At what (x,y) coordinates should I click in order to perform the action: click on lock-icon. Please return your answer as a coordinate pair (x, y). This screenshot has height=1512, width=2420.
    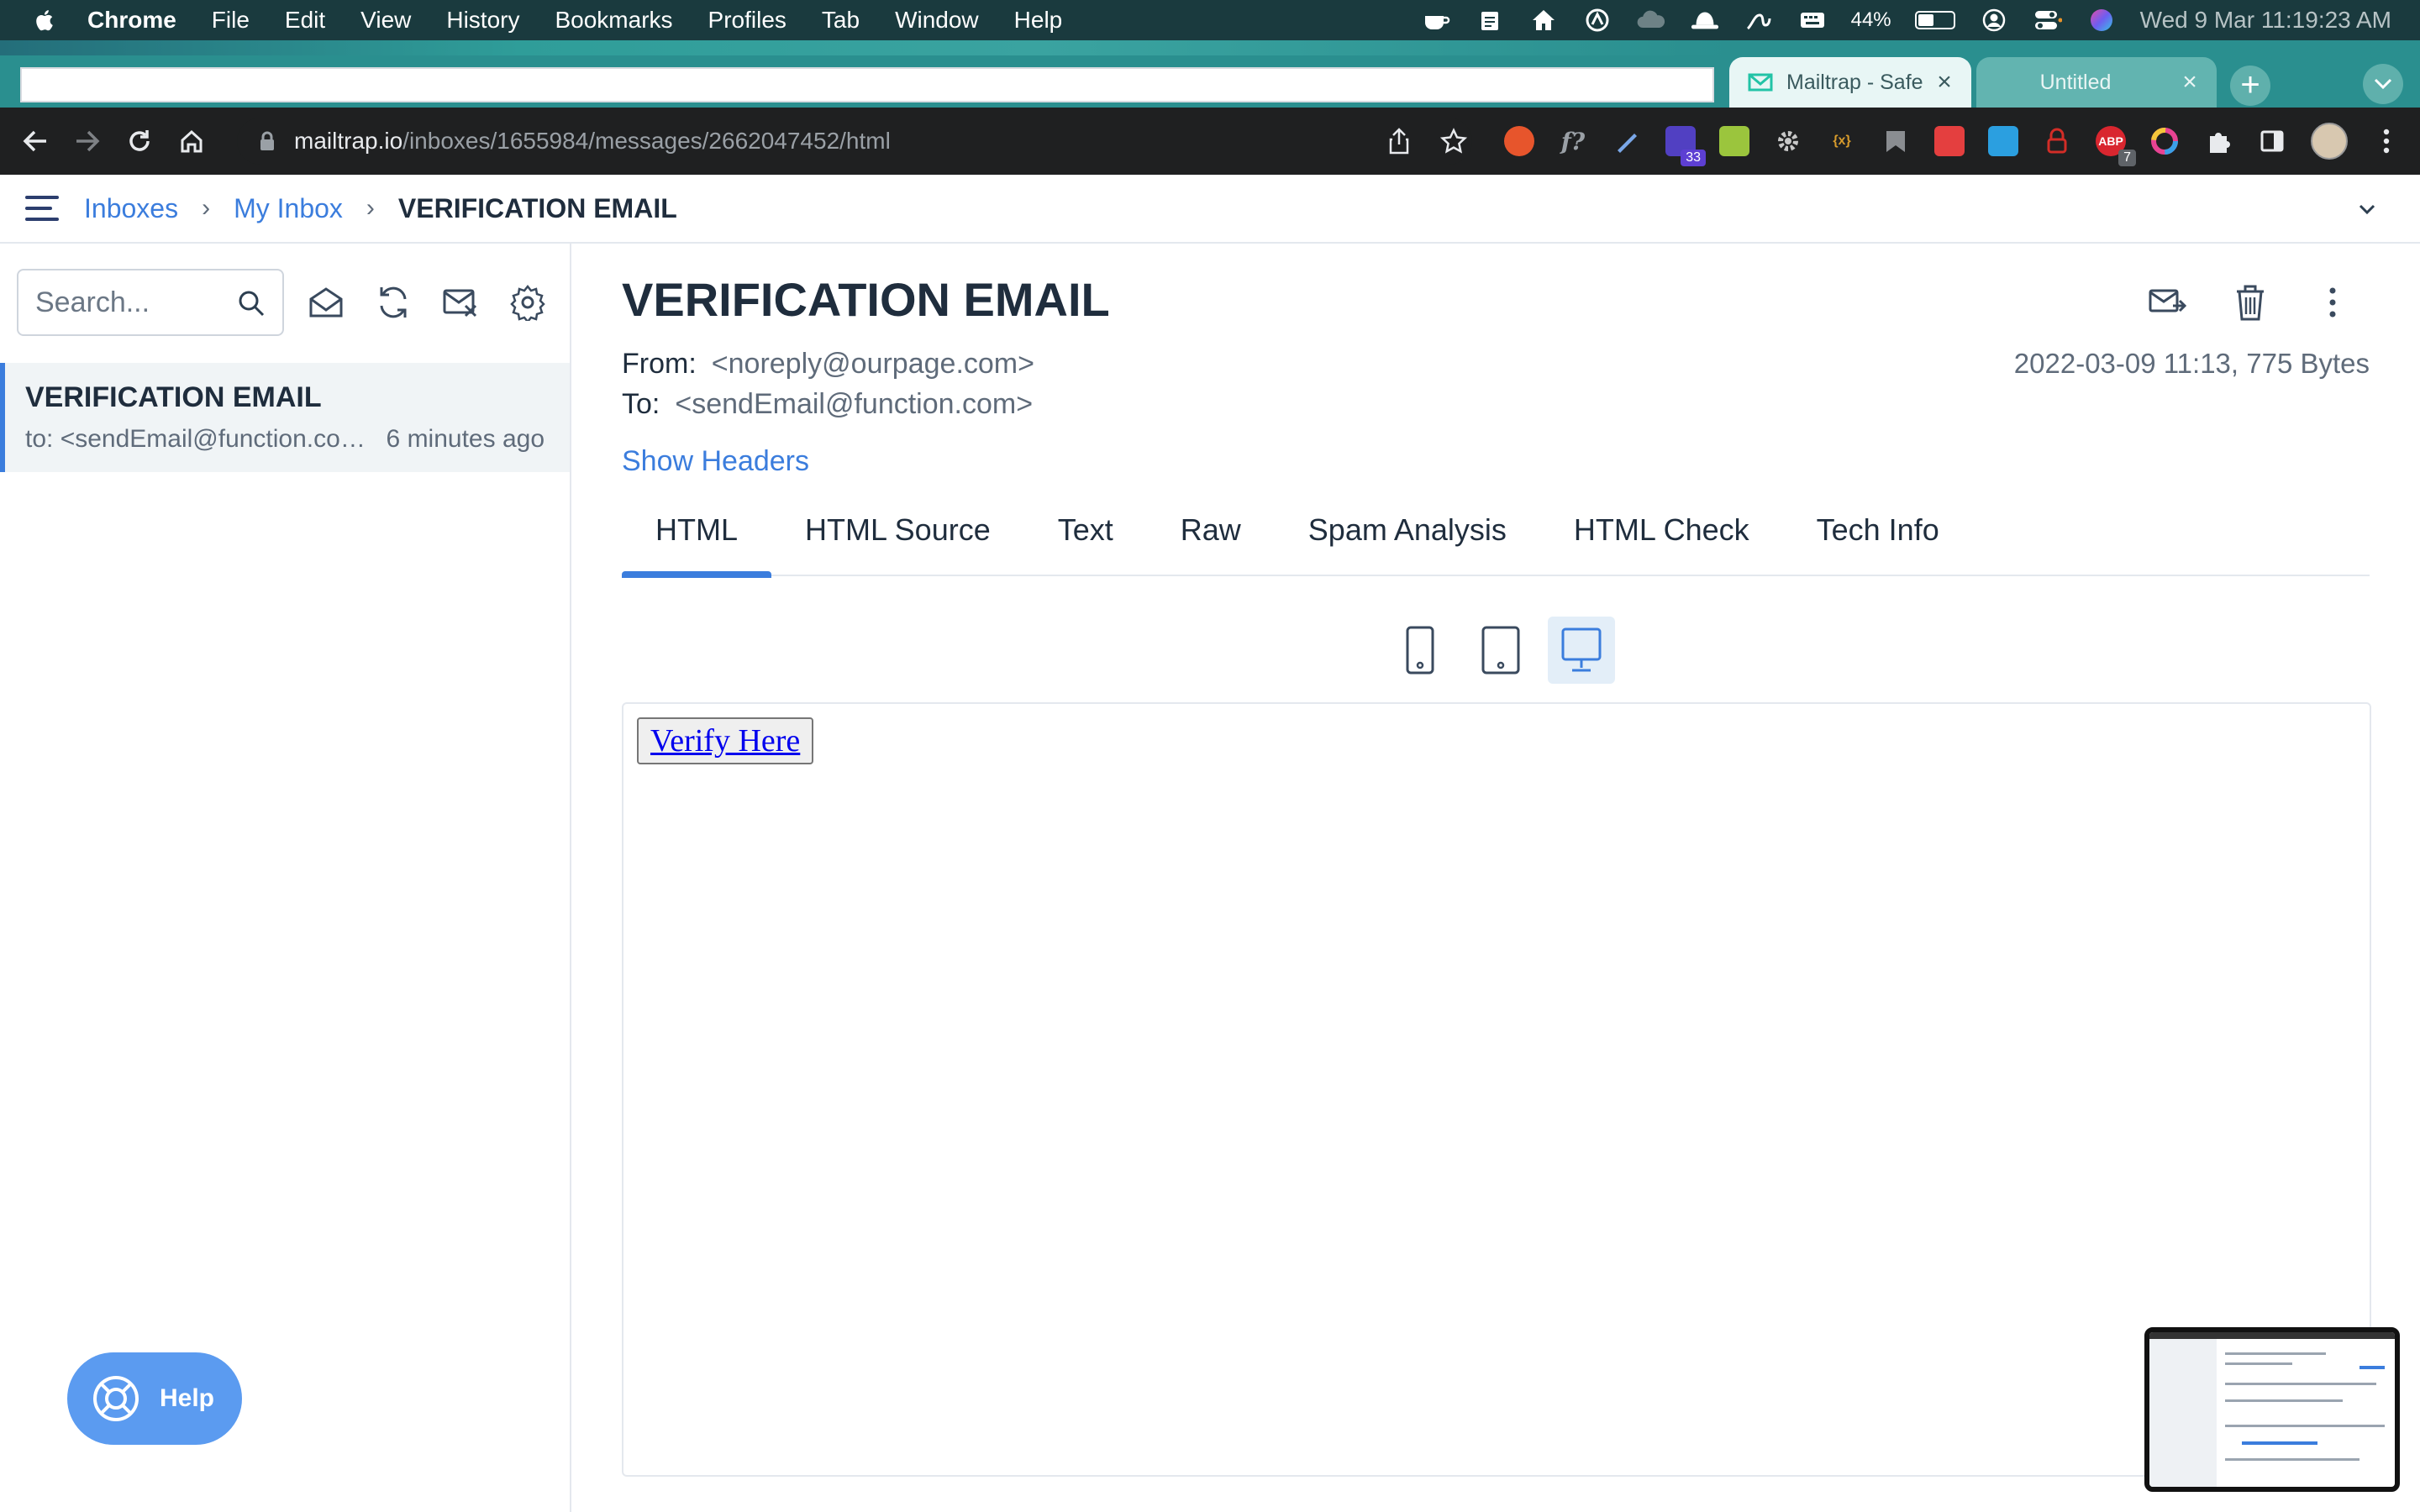
    Looking at the image, I should click on (268, 141).